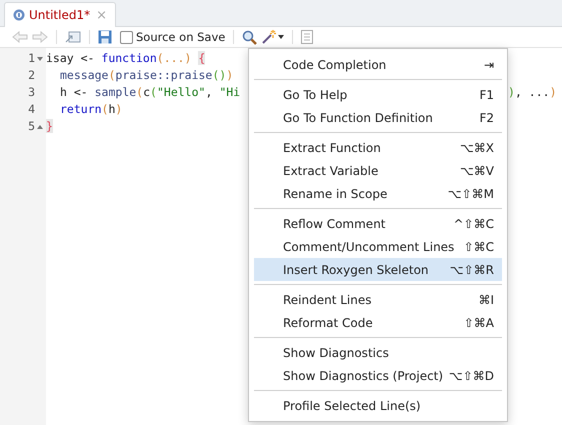  Describe the element at coordinates (129, 58) in the screenshot. I see `code-keyword: function` at that location.